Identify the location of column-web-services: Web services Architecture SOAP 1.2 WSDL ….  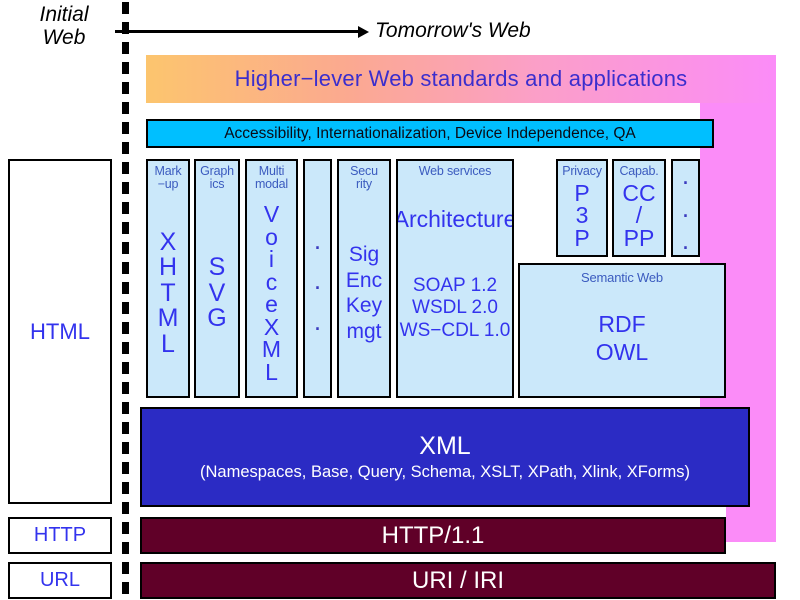
(455, 278).